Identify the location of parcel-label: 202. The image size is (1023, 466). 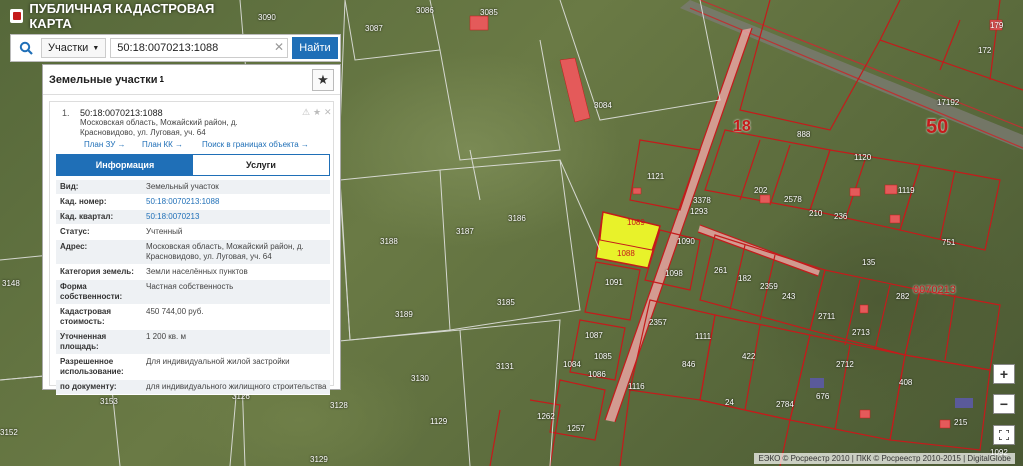
(761, 190).